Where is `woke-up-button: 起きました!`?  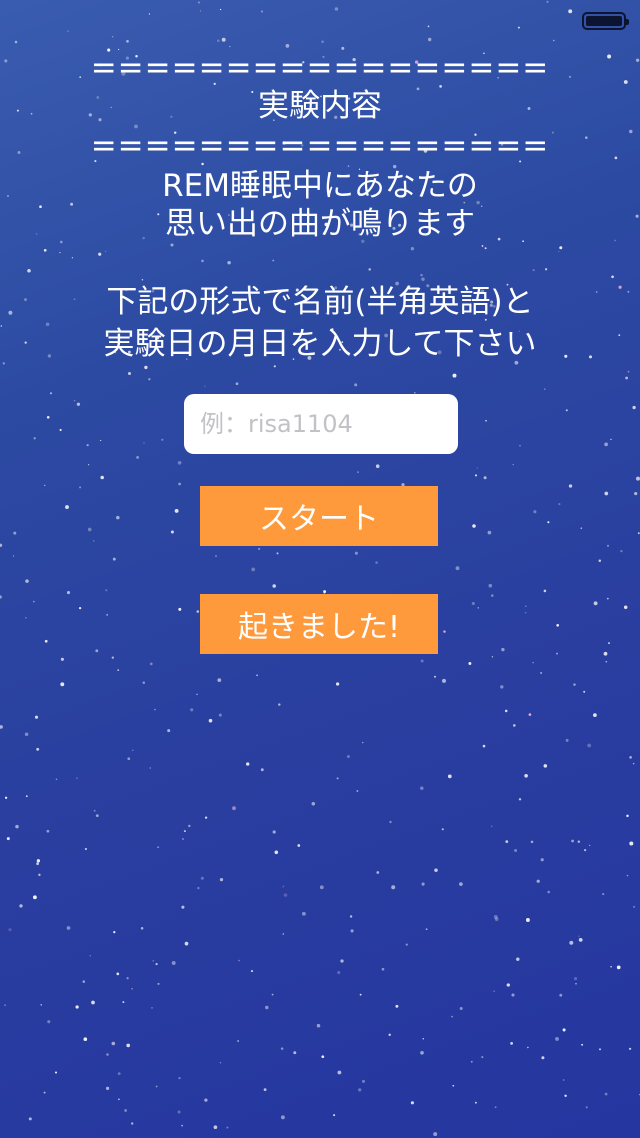
woke-up-button: 起きました! is located at coordinates (319, 624).